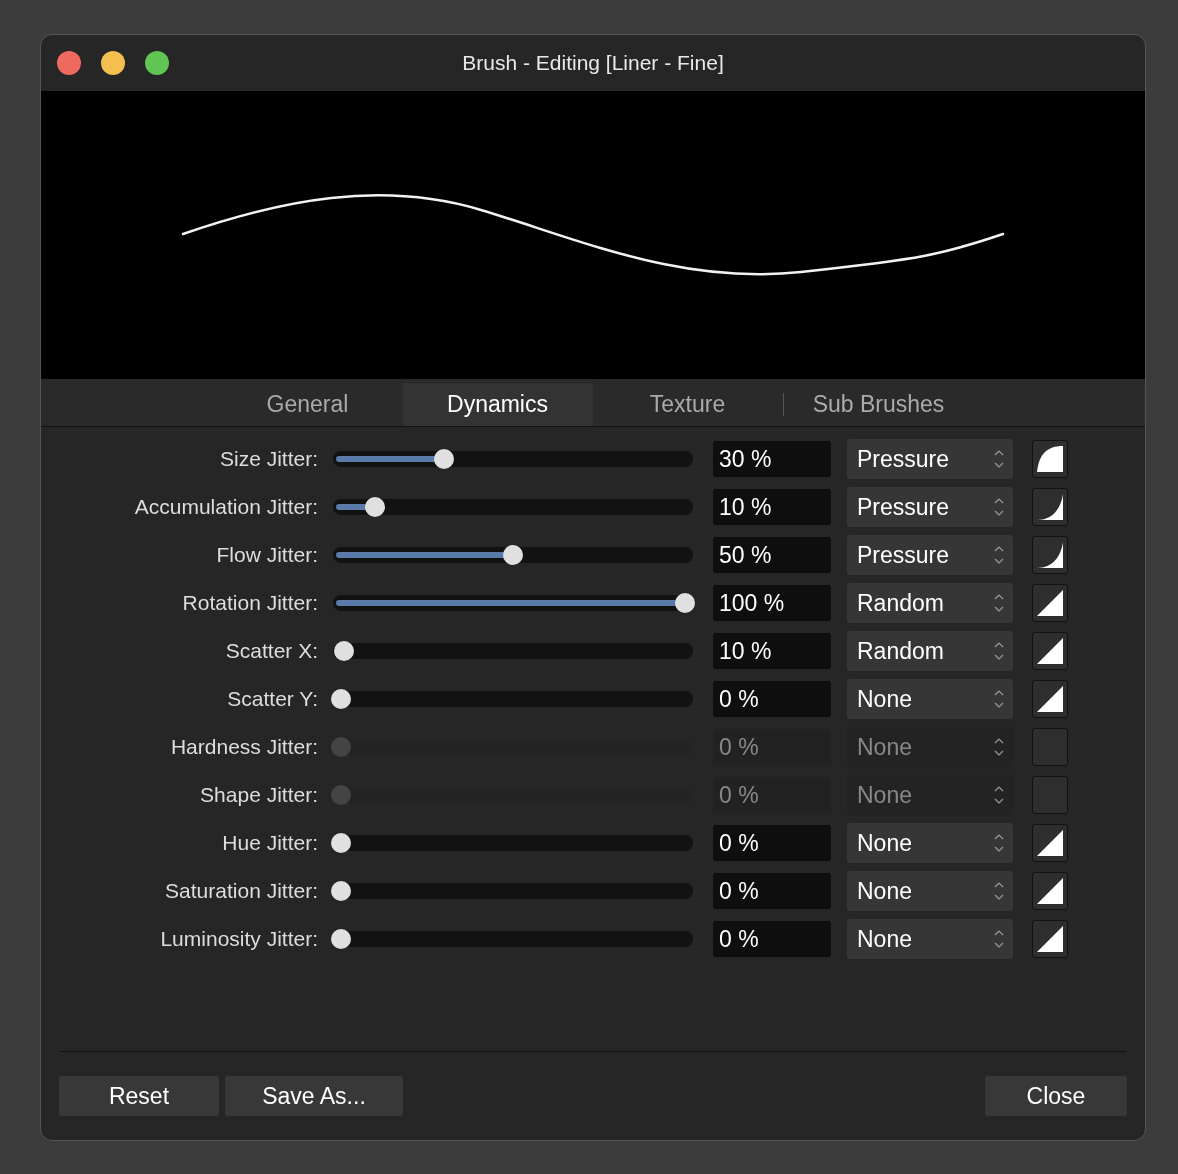 Image resolution: width=1178 pixels, height=1174 pixels. Describe the element at coordinates (113, 63) in the screenshot. I see `minimize-window-button` at that location.